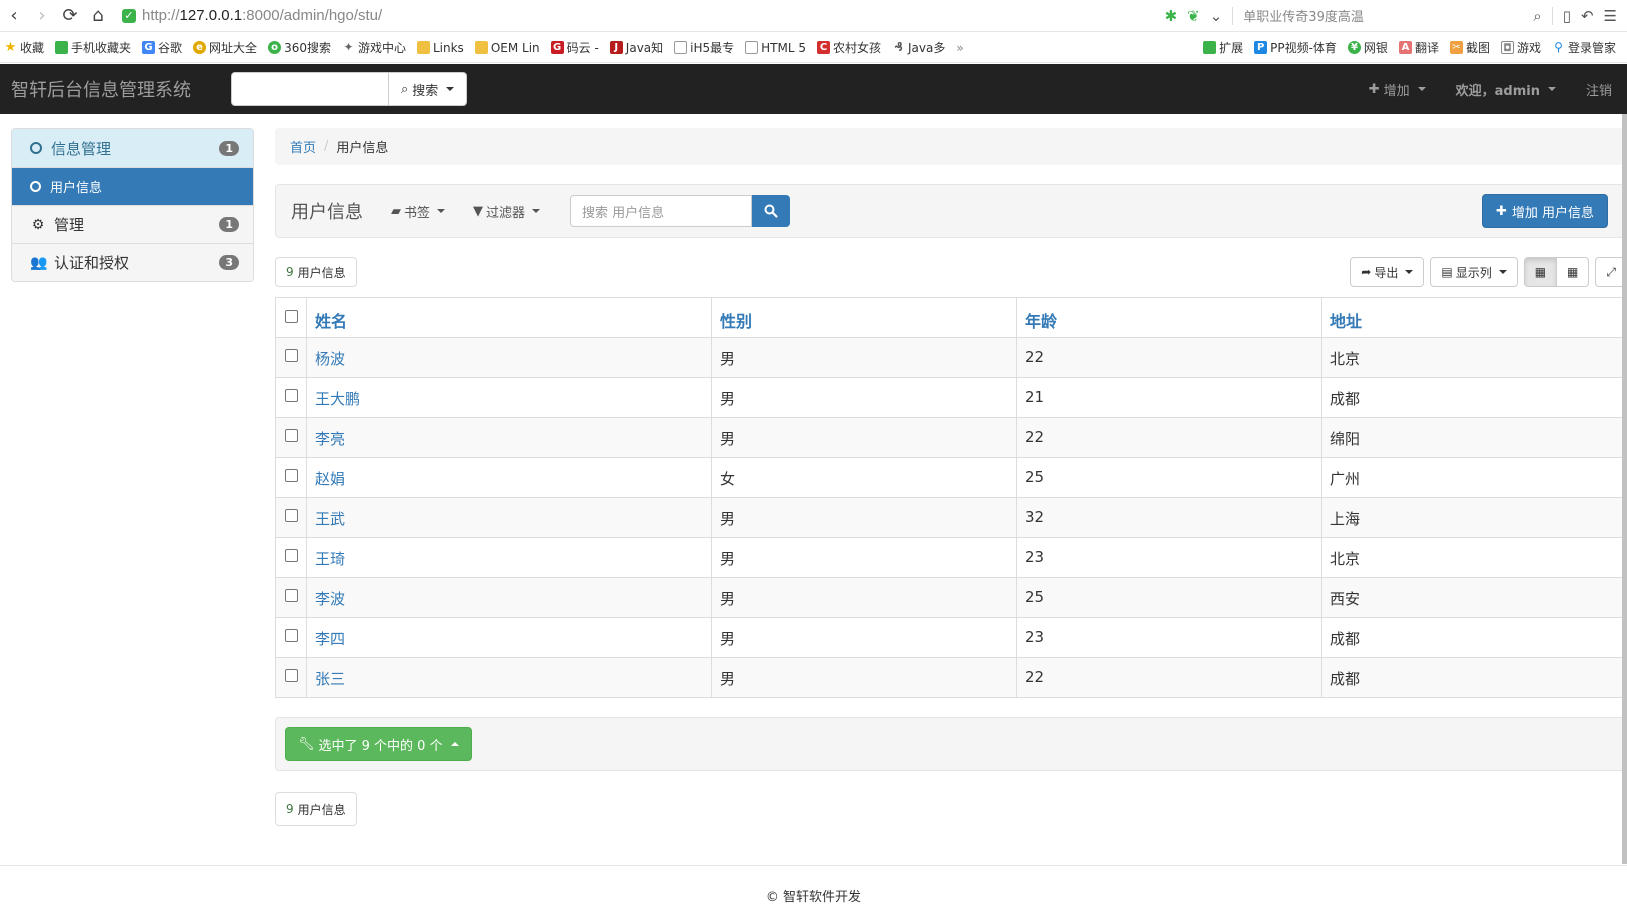  What do you see at coordinates (362, 148) in the screenshot?
I see `breadcrumb-current: 用户信息` at bounding box center [362, 148].